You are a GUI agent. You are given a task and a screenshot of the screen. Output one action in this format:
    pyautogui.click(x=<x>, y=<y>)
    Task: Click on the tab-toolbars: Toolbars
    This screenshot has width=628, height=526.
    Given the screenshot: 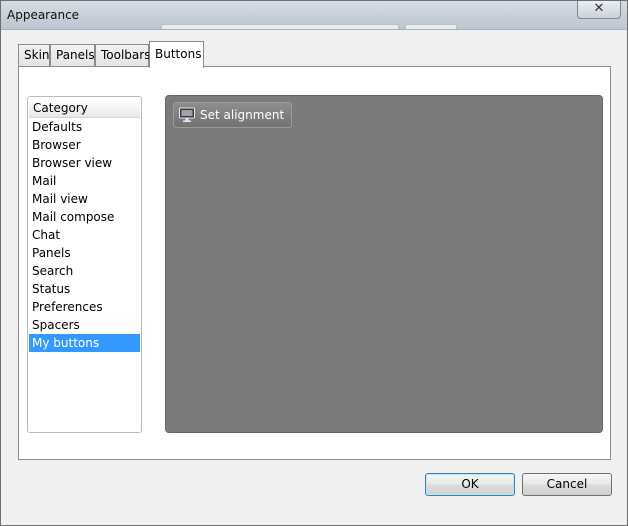 What is the action you would take?
    pyautogui.click(x=122, y=55)
    